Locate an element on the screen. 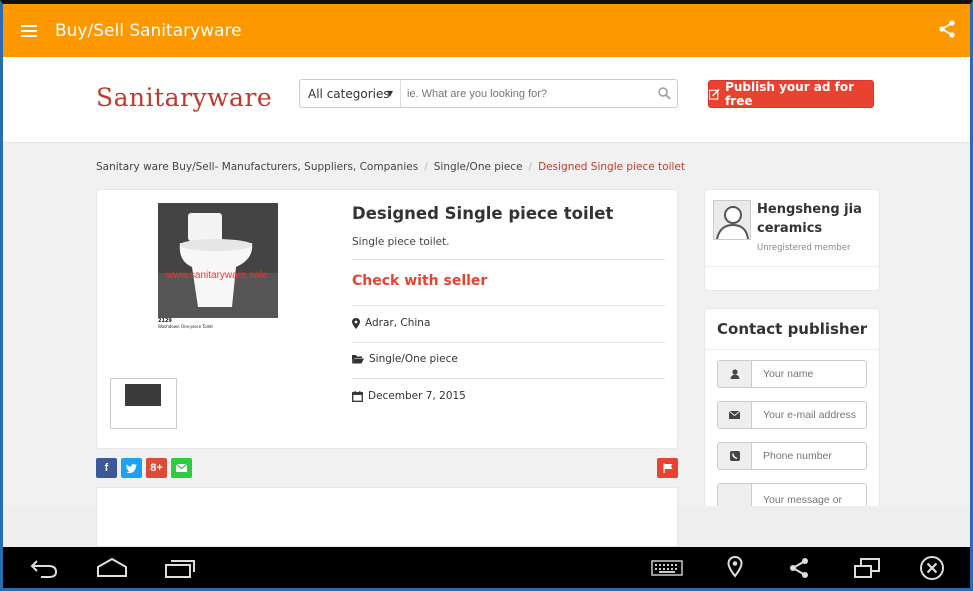 Image resolution: width=973 pixels, height=591 pixels. phone-icon is located at coordinates (735, 456).